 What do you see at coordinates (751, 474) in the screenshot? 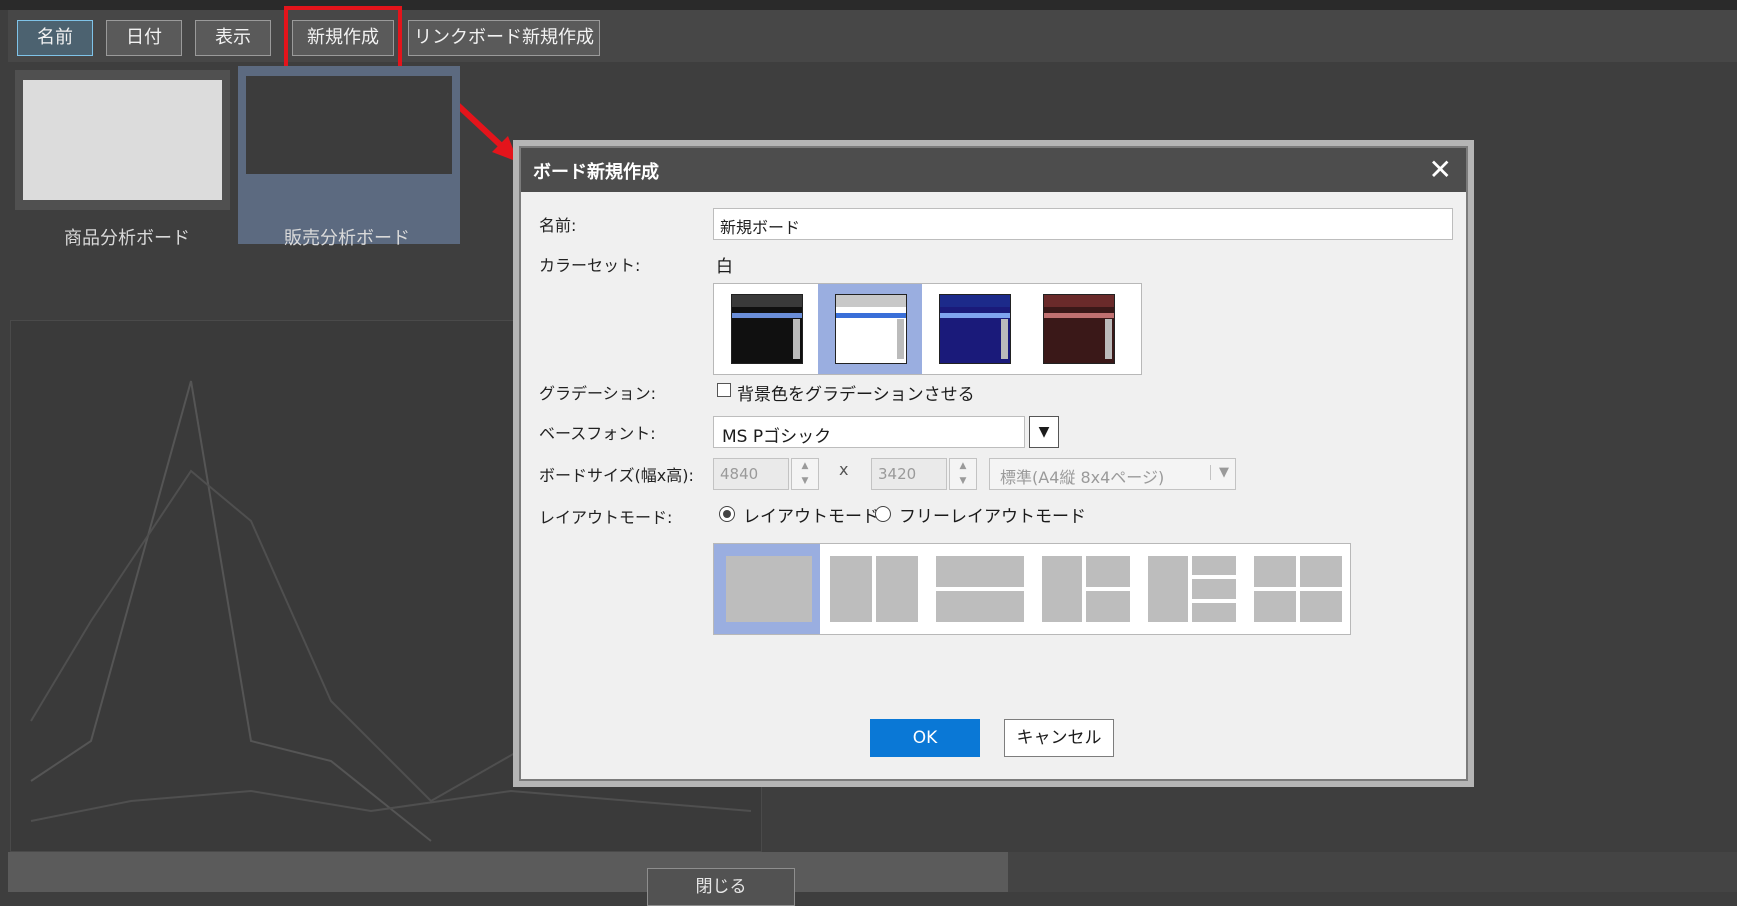
I see `board-width-input: 4840` at bounding box center [751, 474].